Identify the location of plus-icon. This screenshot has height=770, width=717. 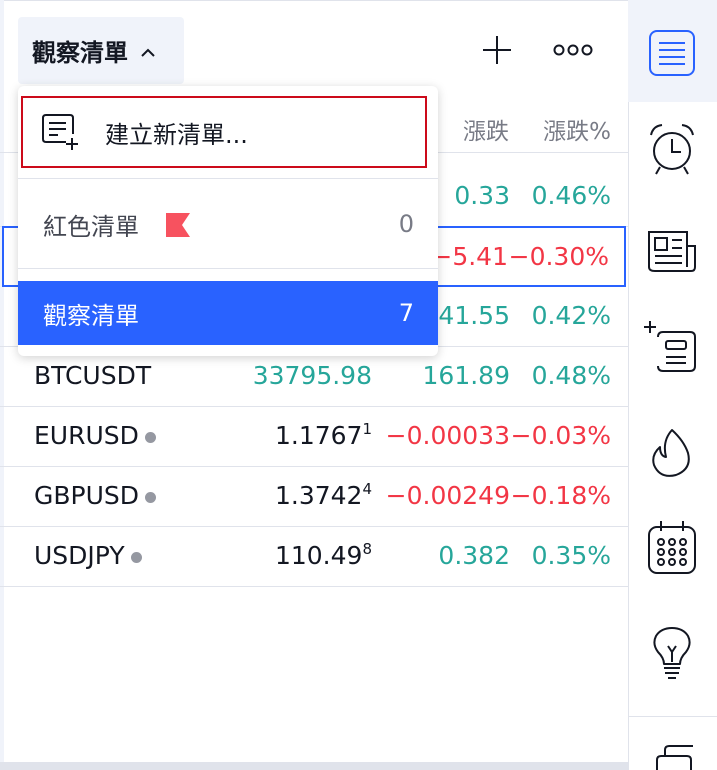
(497, 50).